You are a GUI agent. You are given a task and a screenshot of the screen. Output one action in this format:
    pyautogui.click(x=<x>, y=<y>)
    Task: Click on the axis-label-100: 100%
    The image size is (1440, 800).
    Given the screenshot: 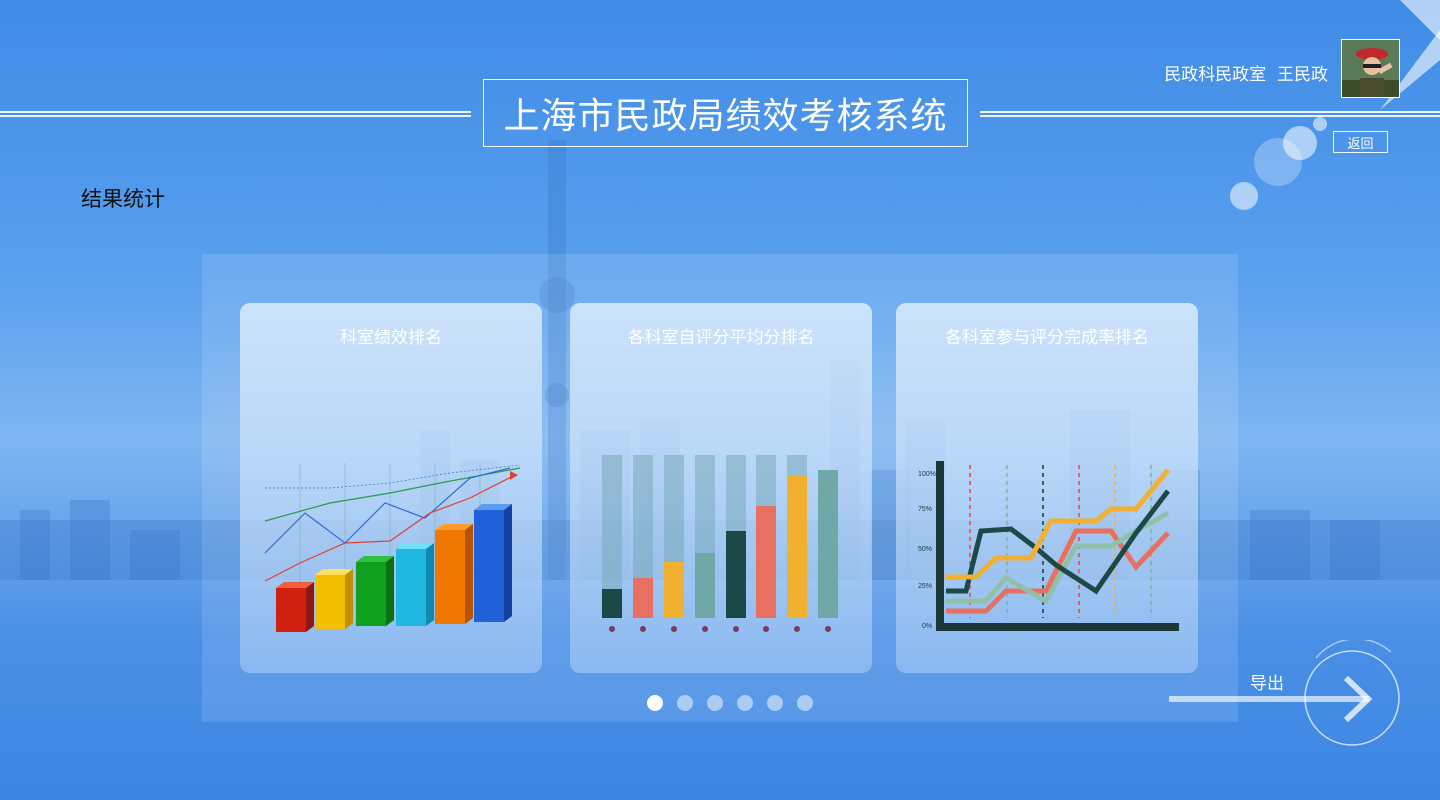 What is the action you would take?
    pyautogui.click(x=927, y=474)
    